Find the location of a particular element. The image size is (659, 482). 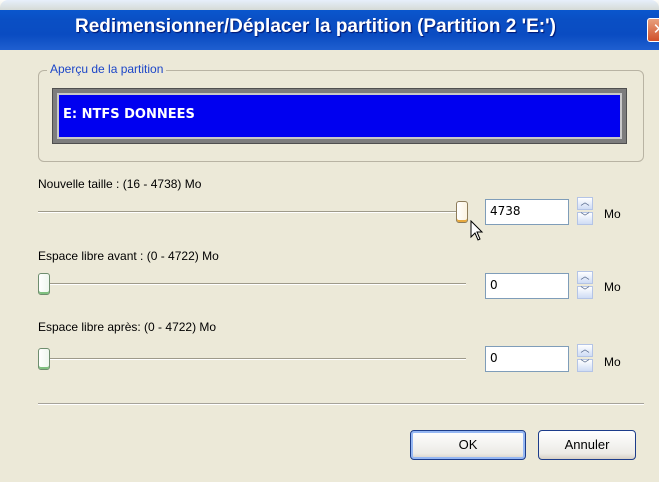

partition-bar: E: NTFS DONNEES is located at coordinates (339, 116).